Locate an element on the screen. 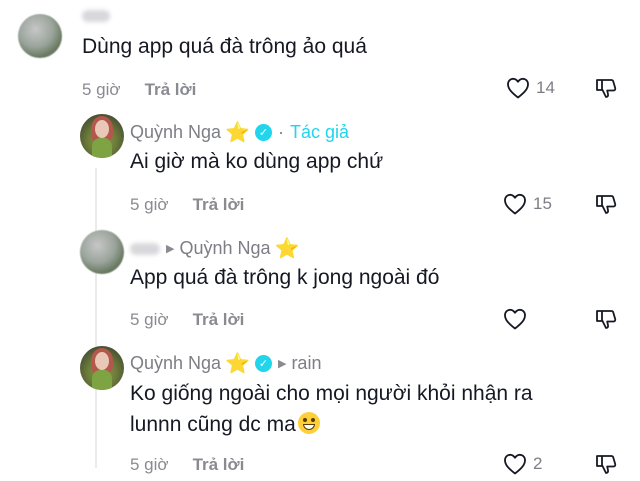 This screenshot has width=640, height=481. comment-text: App quá đà trông k jong ngoài đó is located at coordinates (285, 277).